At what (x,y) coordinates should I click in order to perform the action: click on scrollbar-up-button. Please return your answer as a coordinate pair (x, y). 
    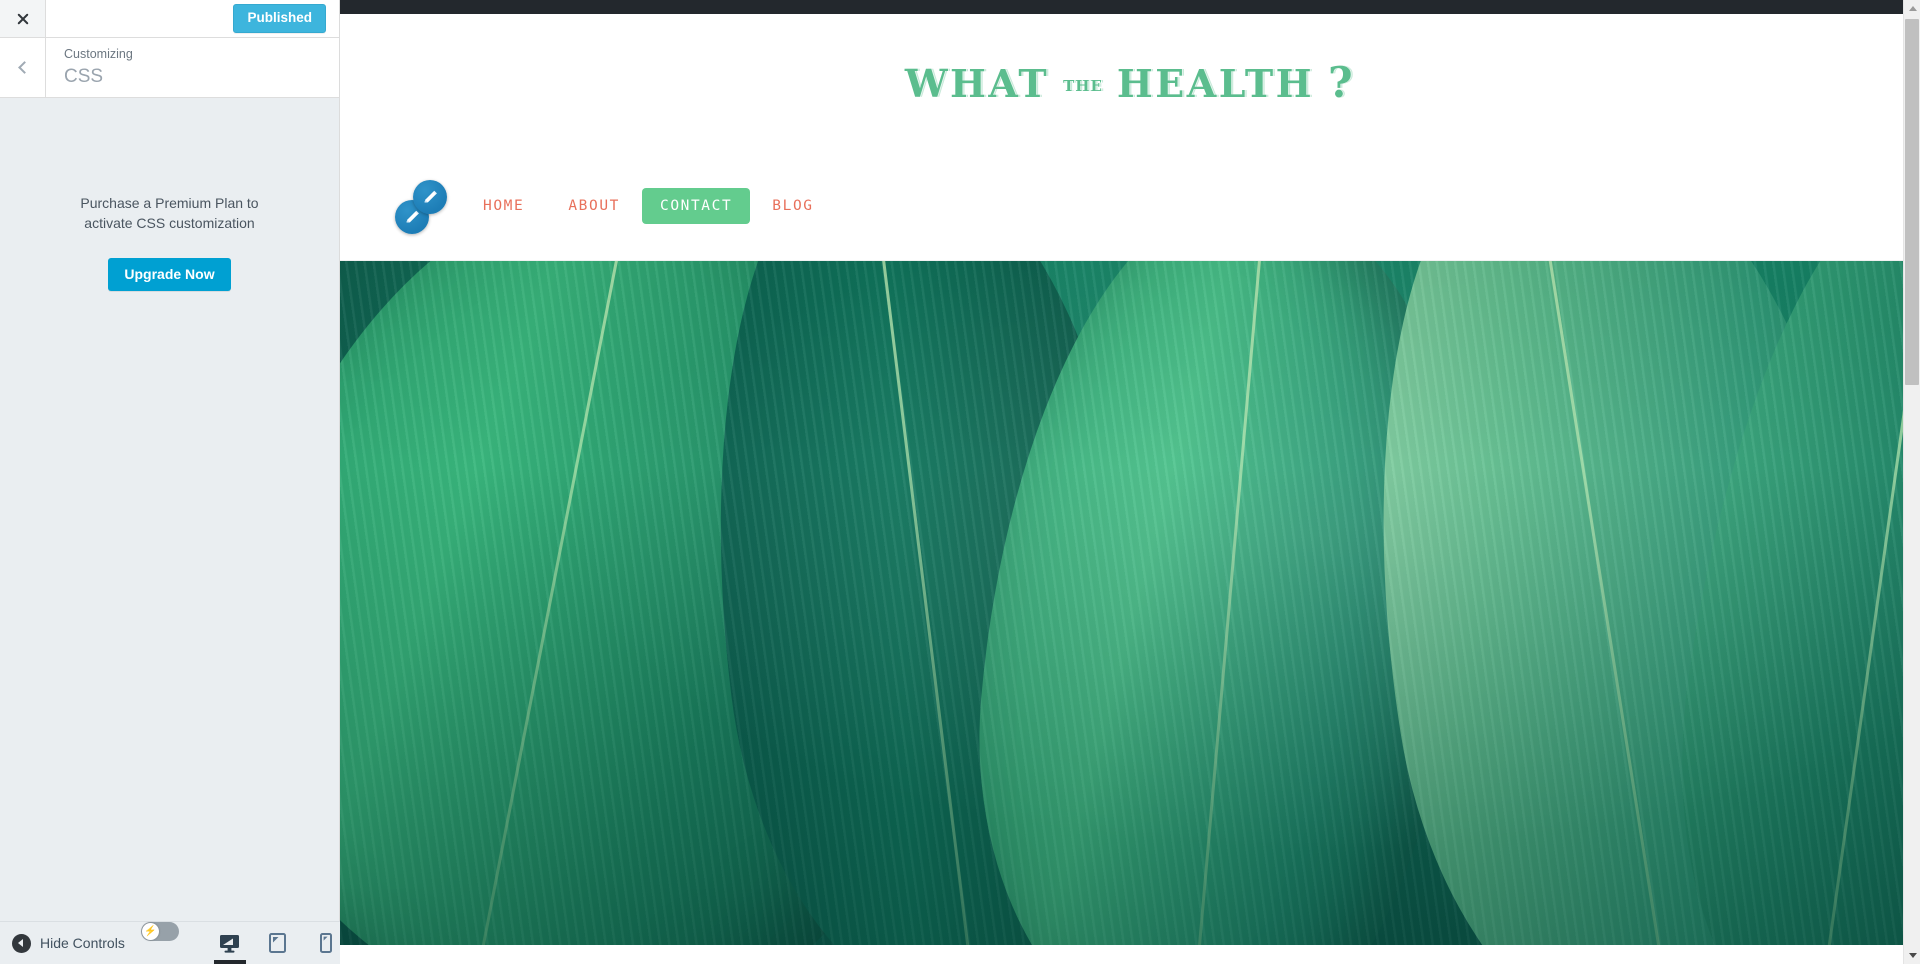
    Looking at the image, I should click on (1912, 8).